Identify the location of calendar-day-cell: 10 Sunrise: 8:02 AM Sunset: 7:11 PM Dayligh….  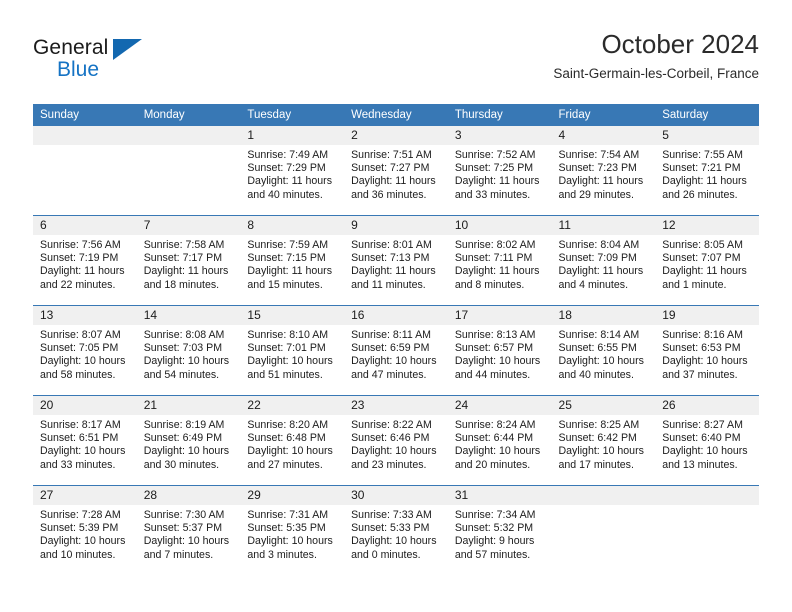
(499, 260).